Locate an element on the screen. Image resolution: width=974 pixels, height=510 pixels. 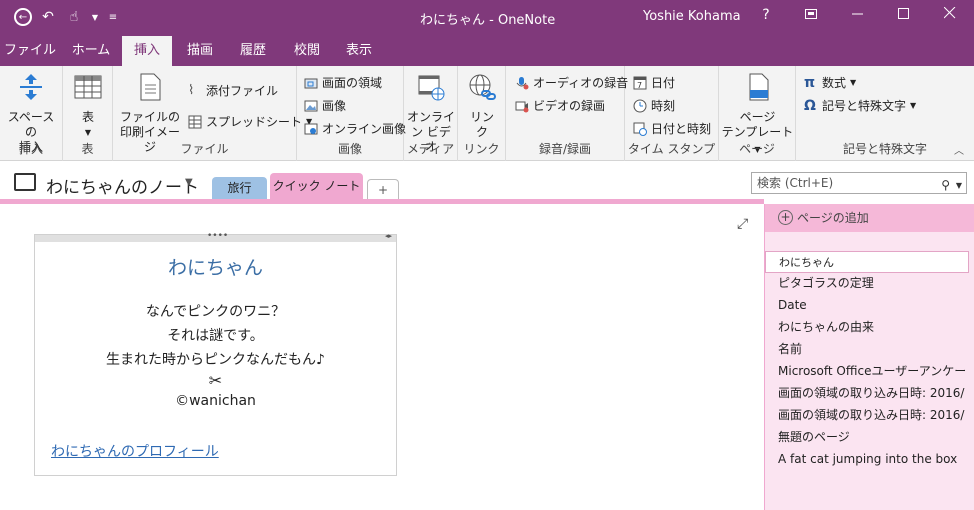
undo-icon: ↶ is located at coordinates (48, 17).